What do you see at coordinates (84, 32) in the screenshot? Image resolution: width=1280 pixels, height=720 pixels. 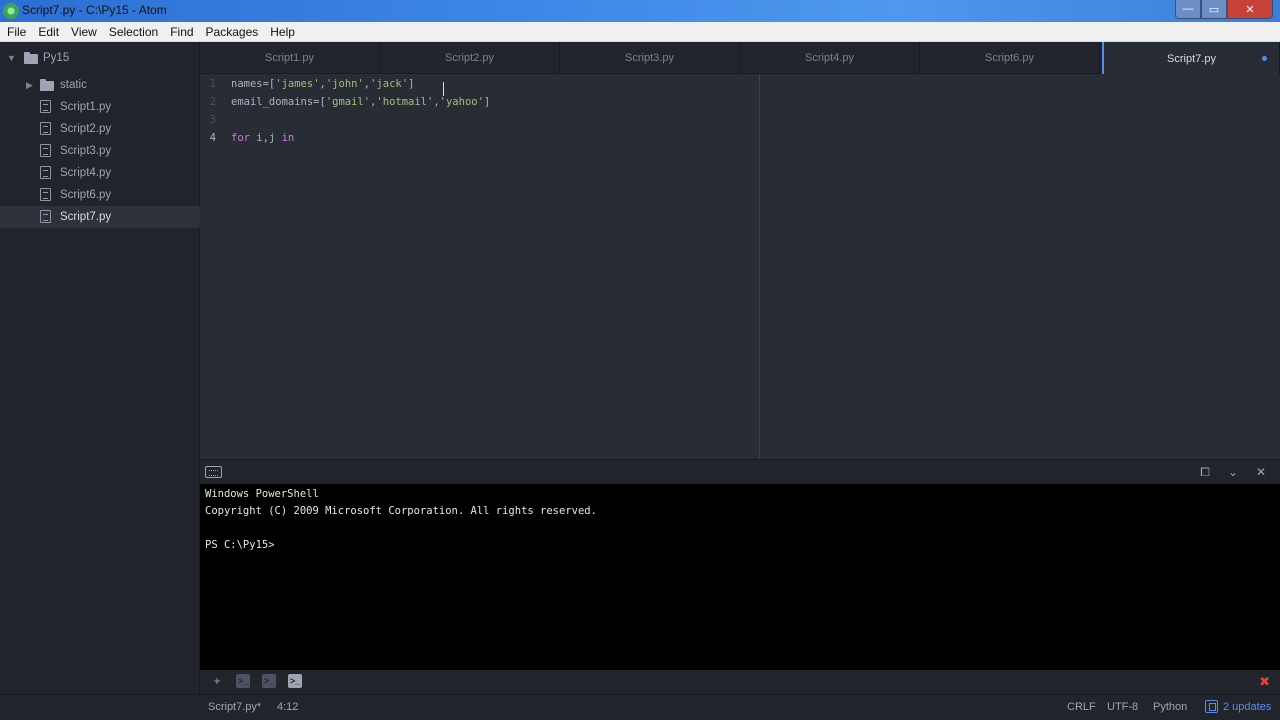 I see `menu-view: View` at bounding box center [84, 32].